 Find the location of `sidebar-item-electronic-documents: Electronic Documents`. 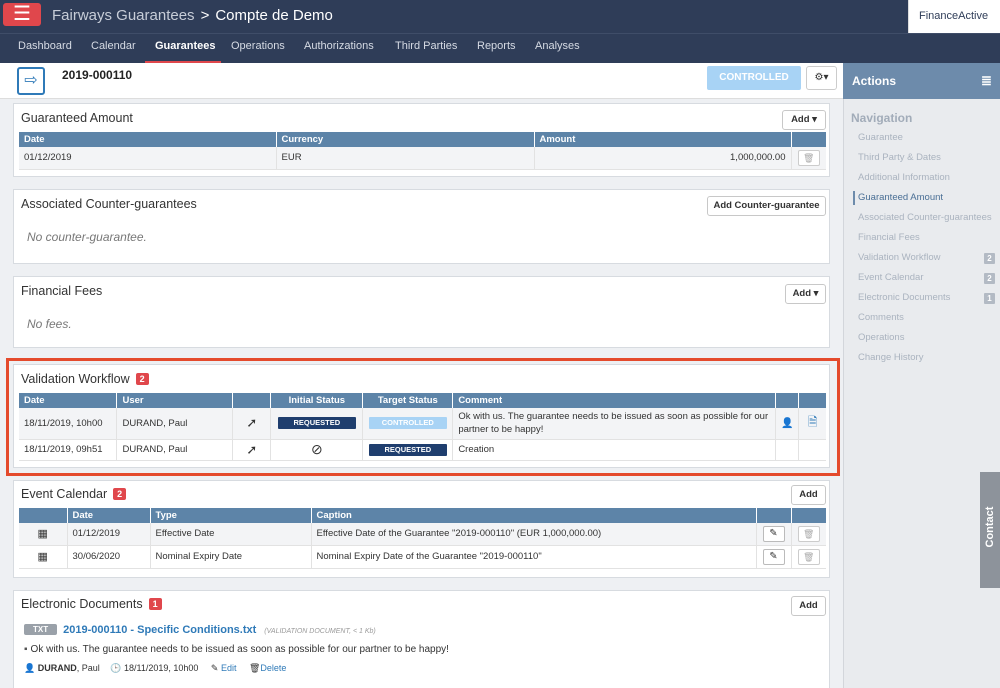

sidebar-item-electronic-documents: Electronic Documents is located at coordinates (904, 297).